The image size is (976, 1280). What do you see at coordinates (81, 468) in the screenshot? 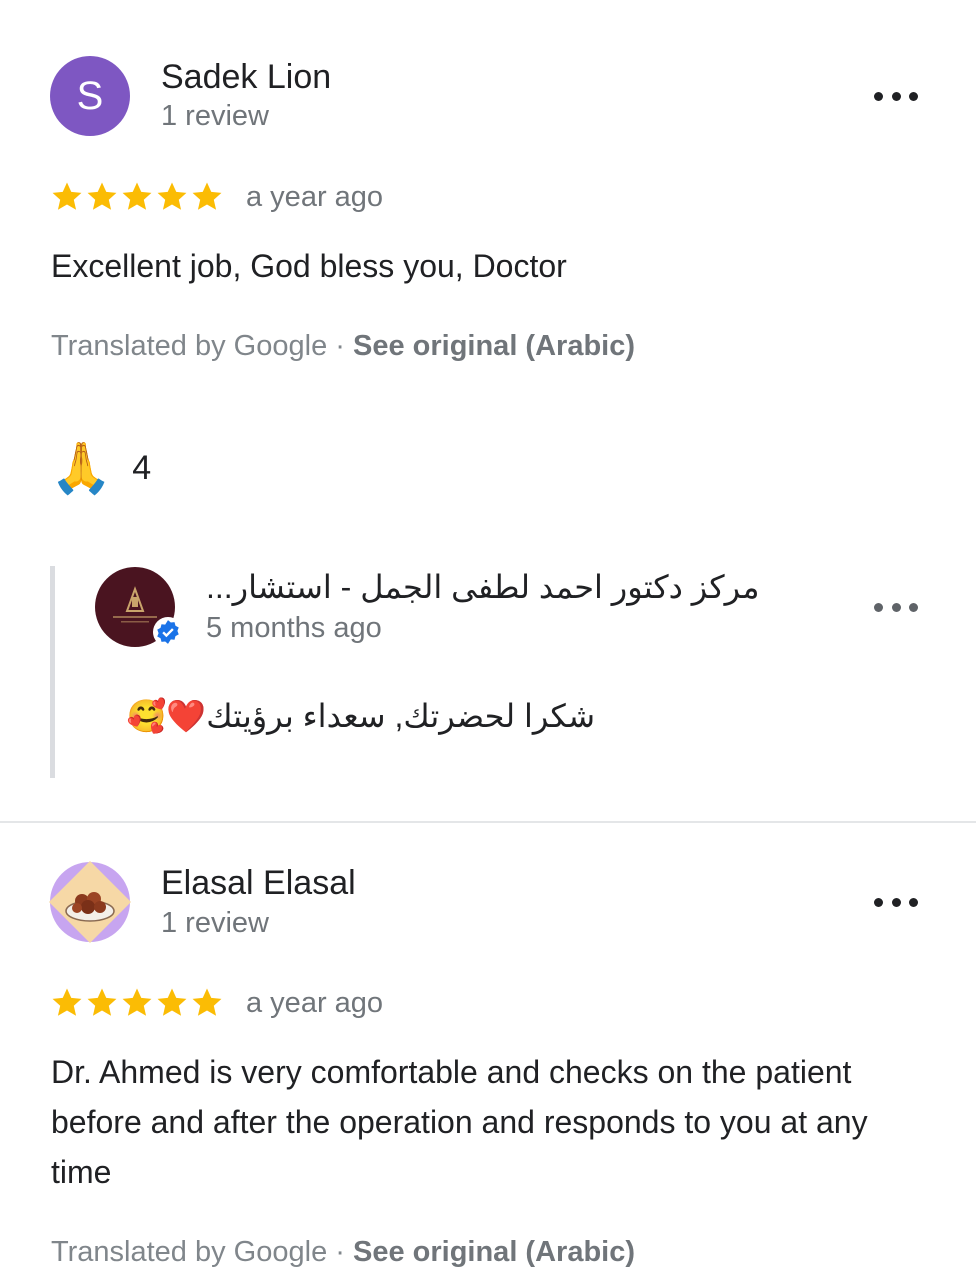
I see `pray-emoji-icon: 🙏` at bounding box center [81, 468].